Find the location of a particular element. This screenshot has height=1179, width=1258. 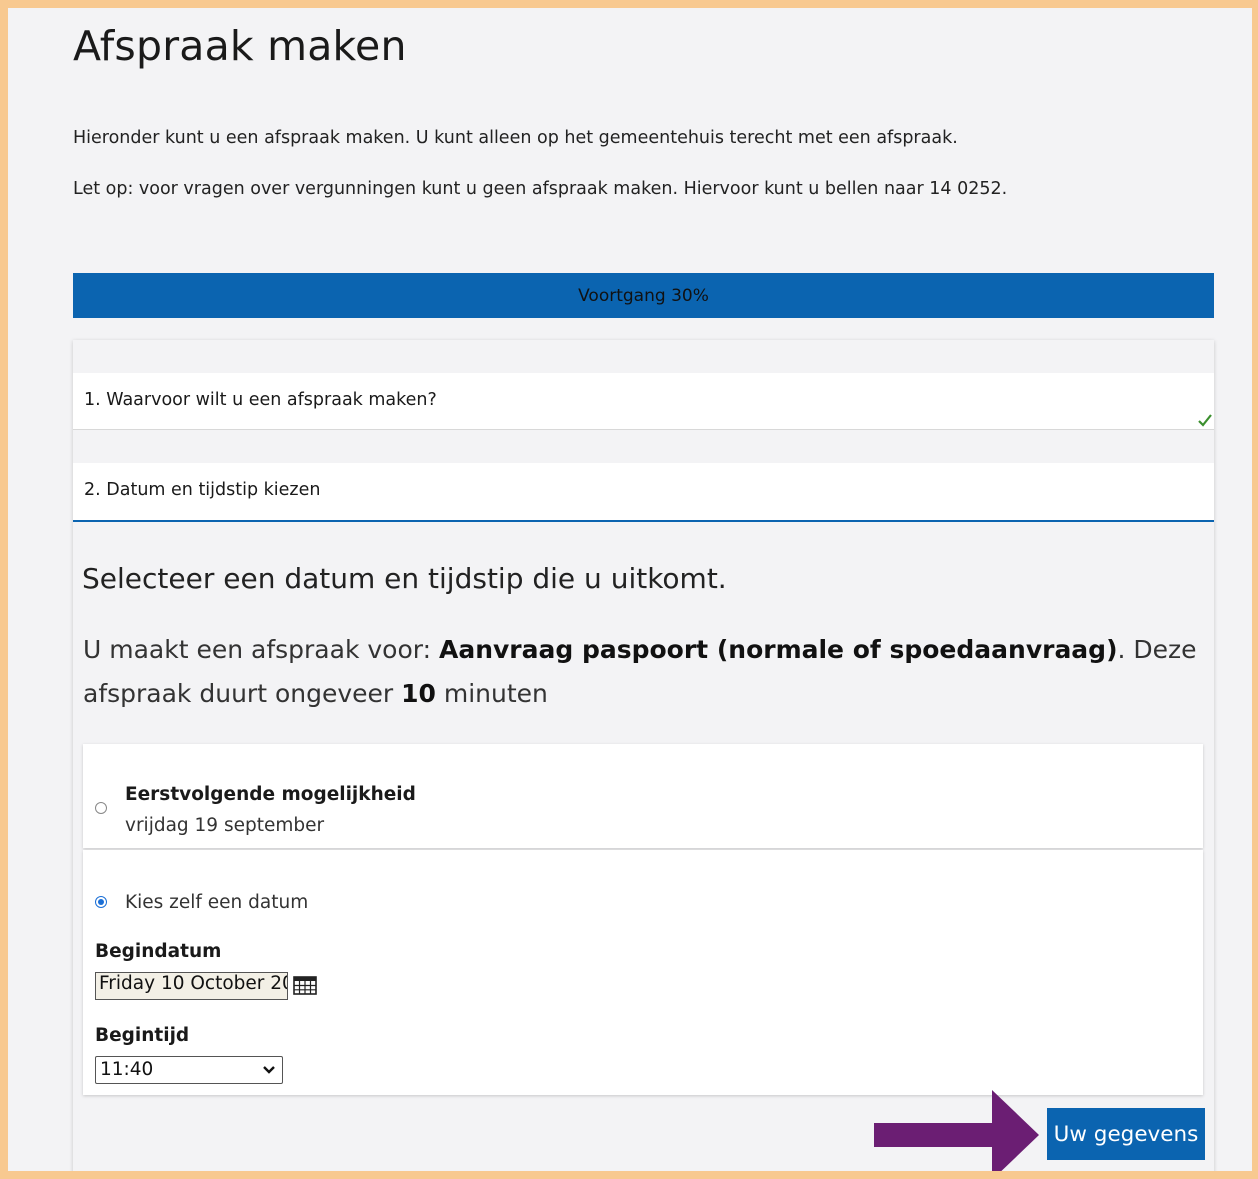

progress-bar: Voortgang 30% is located at coordinates (643, 295).